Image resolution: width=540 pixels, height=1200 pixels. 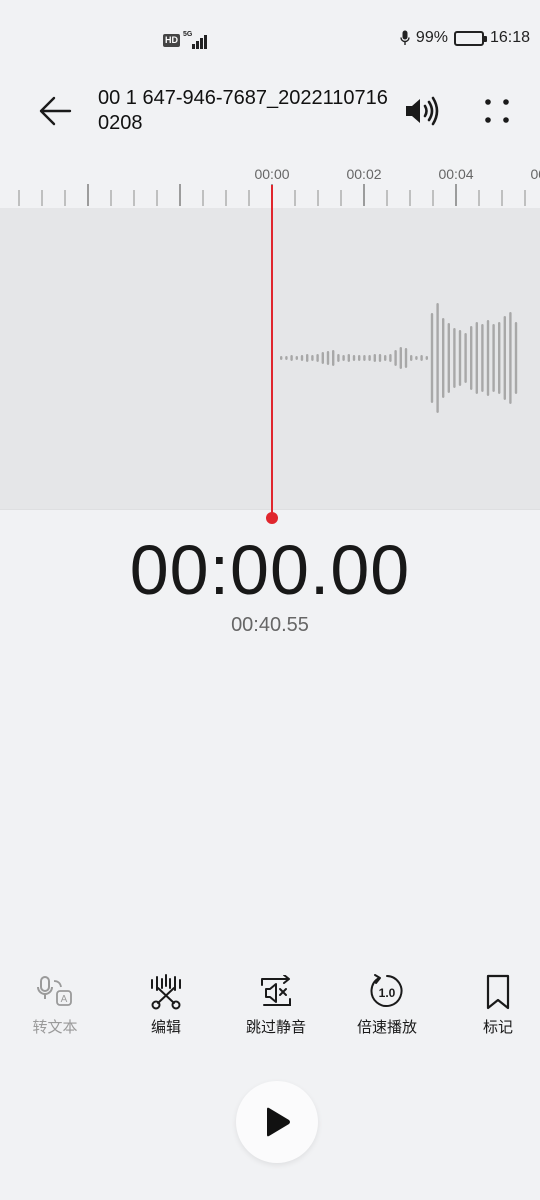 I want to click on tick-label: 00:04, so click(x=456, y=174).